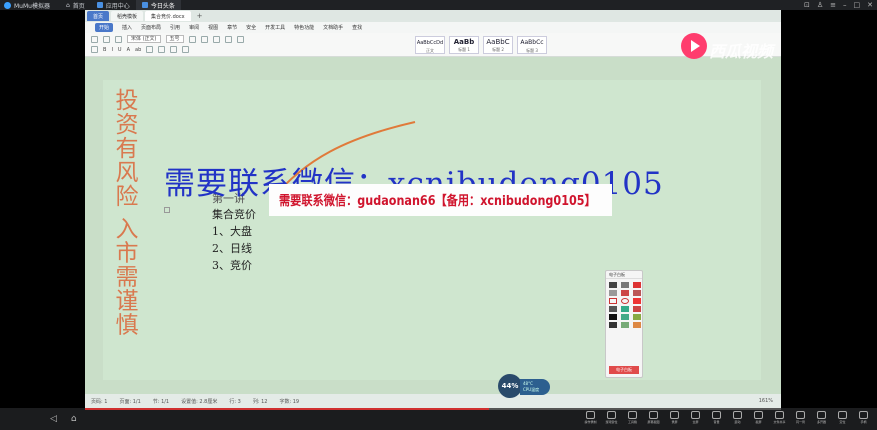 This screenshot has height=430, width=877. Describe the element at coordinates (625, 325) in the screenshot. I see `redo-icon` at that location.